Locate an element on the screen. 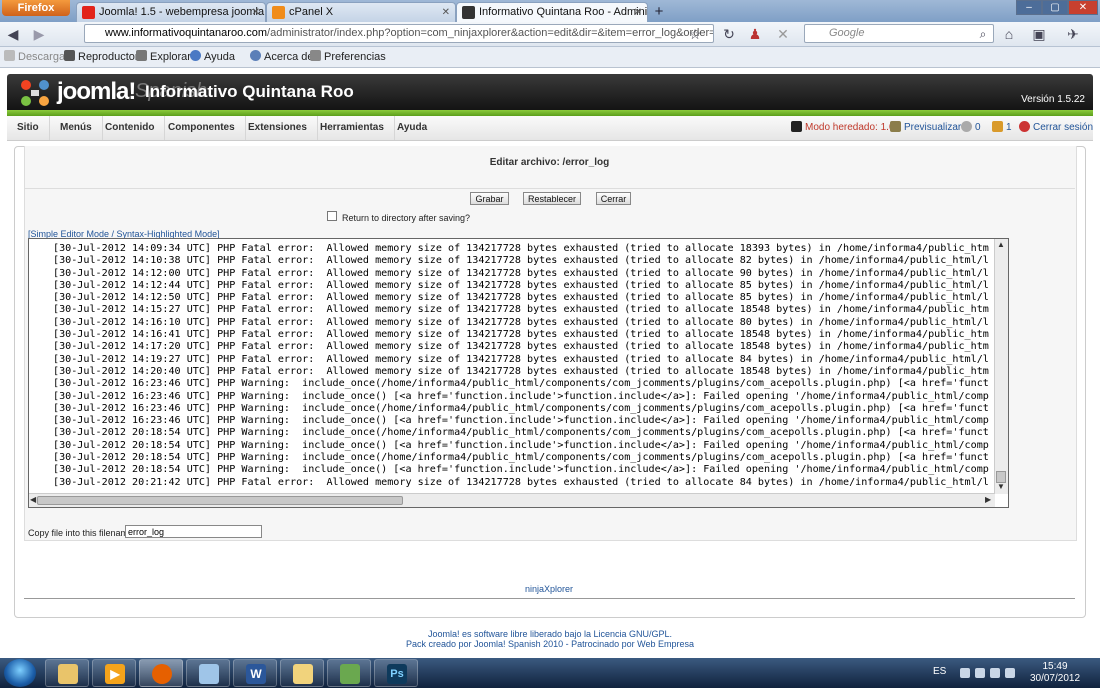 The height and width of the screenshot is (688, 1100). menu-item-contenido: Contenido is located at coordinates (130, 128).